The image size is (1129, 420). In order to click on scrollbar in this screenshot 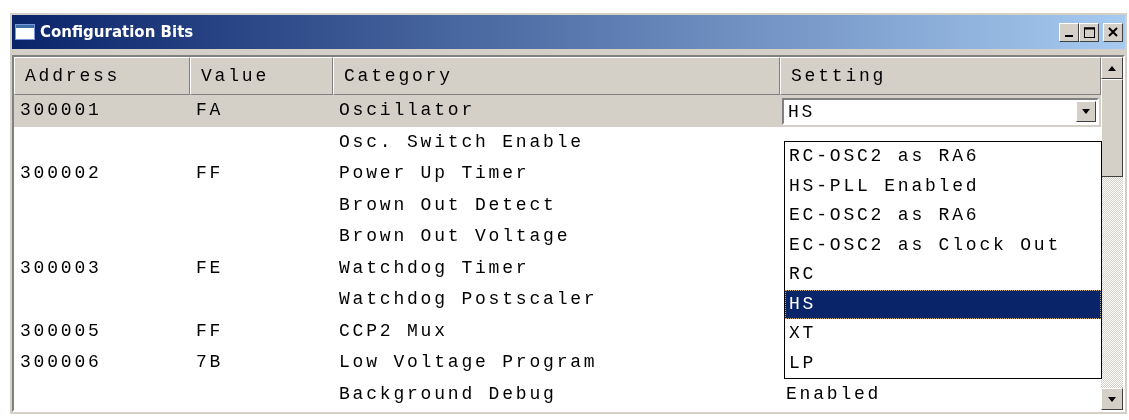, I will do `click(1112, 233)`.